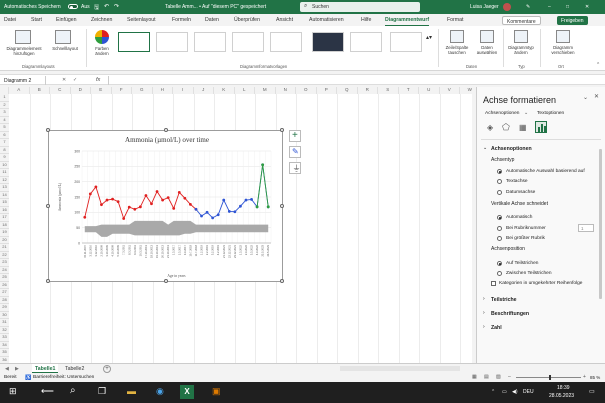 The height and width of the screenshot is (403, 605). I want to click on edge-icon: ◉, so click(160, 391).